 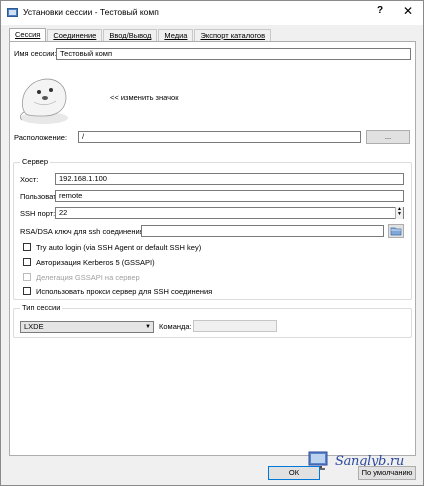 What do you see at coordinates (95, 262) in the screenshot?
I see `kerberos-label: Авторизация Kerberos 5 (GSSAPI)` at bounding box center [95, 262].